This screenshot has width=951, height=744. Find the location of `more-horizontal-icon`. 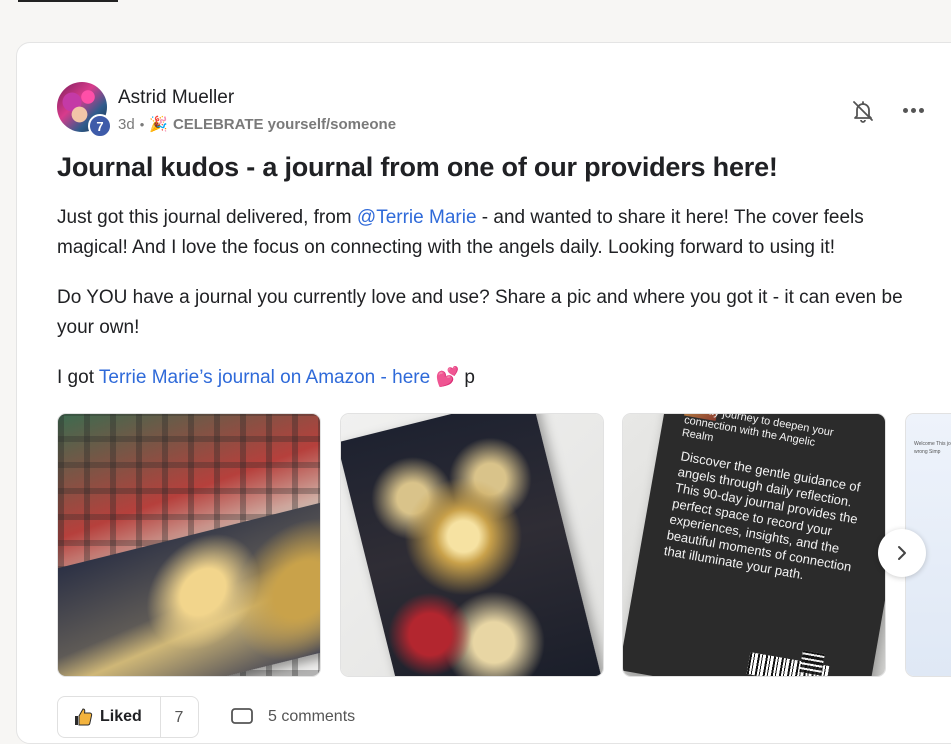

more-horizontal-icon is located at coordinates (905, 110).